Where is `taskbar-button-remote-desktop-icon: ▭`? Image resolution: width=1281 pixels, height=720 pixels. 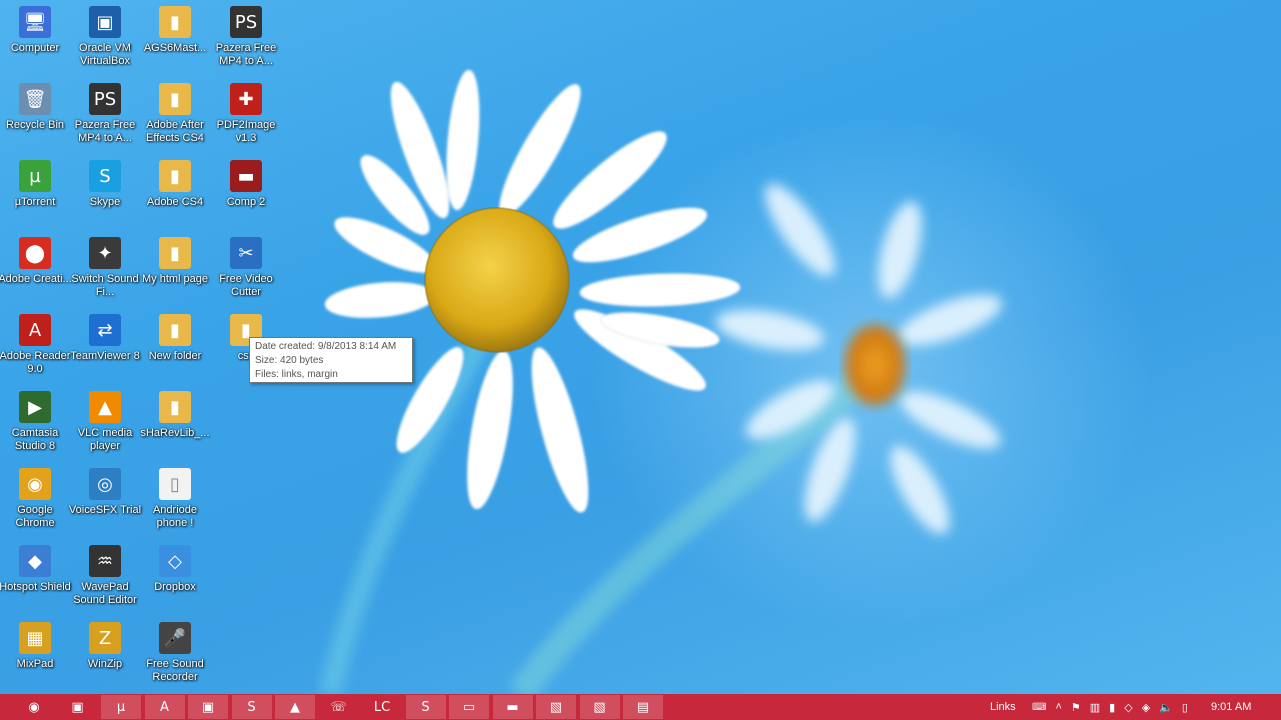 taskbar-button-remote-desktop-icon: ▭ is located at coordinates (469, 707).